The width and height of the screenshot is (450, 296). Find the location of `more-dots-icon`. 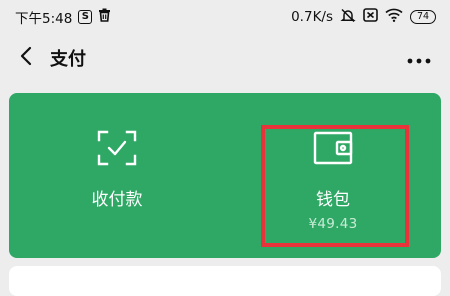

more-dots-icon is located at coordinates (419, 58).